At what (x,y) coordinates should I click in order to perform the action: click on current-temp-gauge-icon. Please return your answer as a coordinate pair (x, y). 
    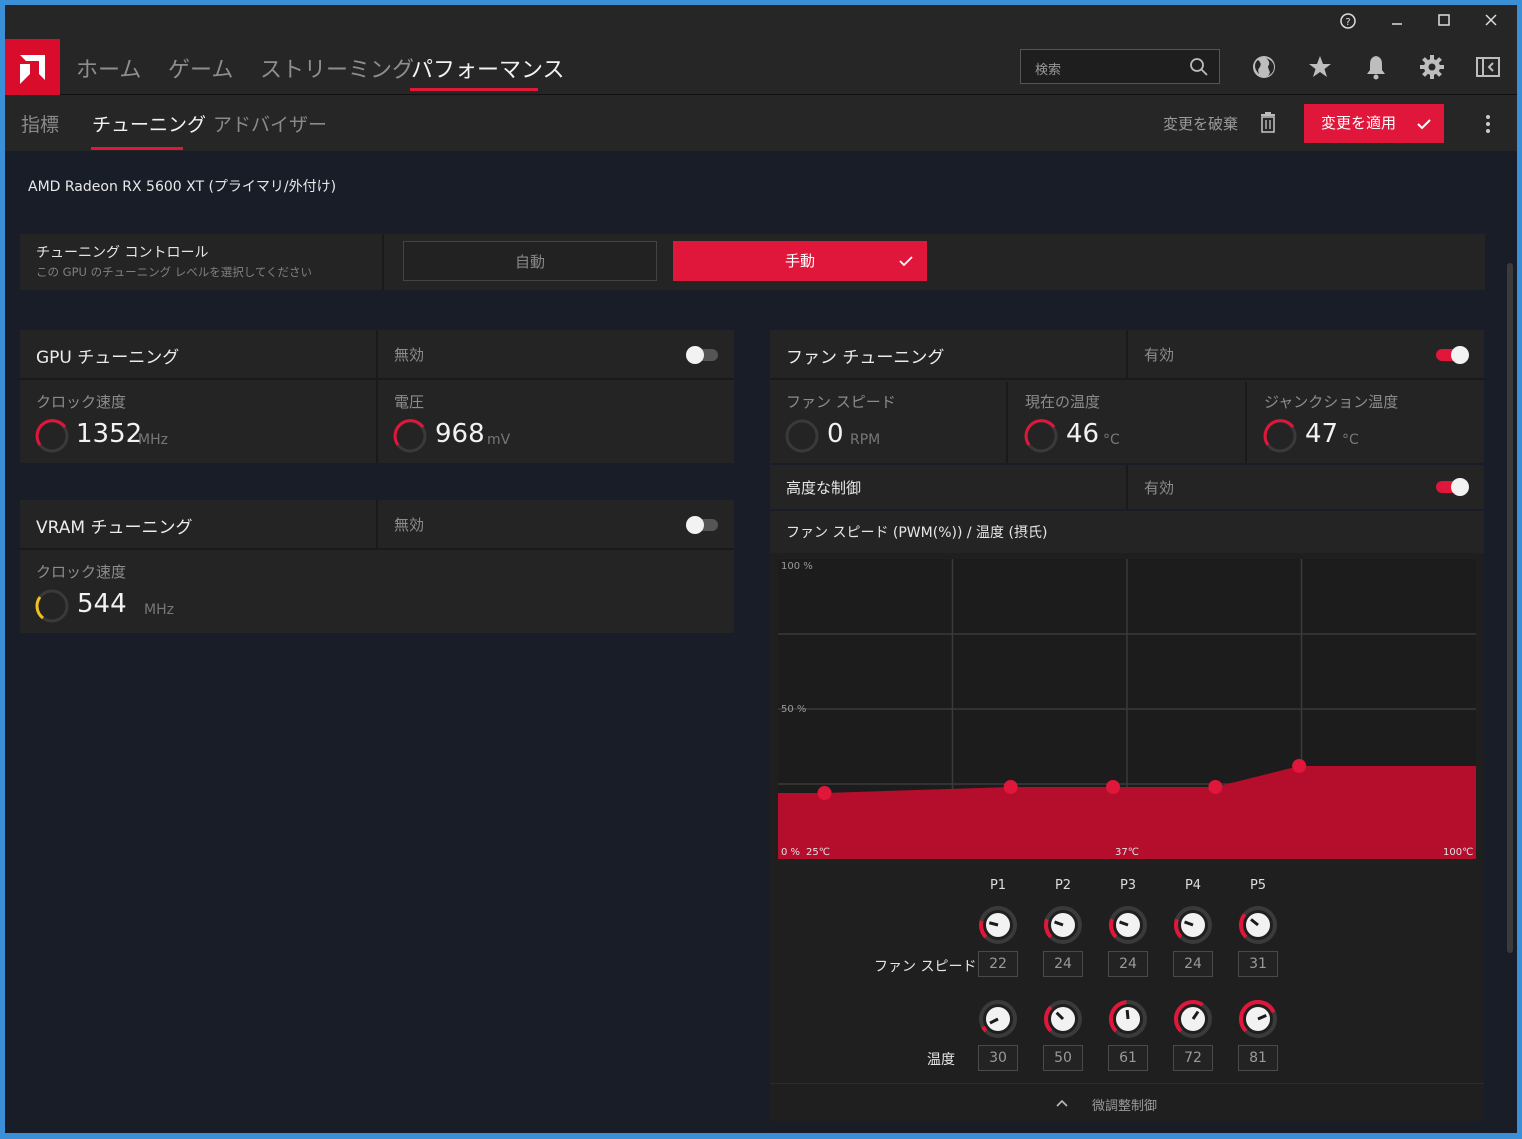
    Looking at the image, I should click on (1041, 436).